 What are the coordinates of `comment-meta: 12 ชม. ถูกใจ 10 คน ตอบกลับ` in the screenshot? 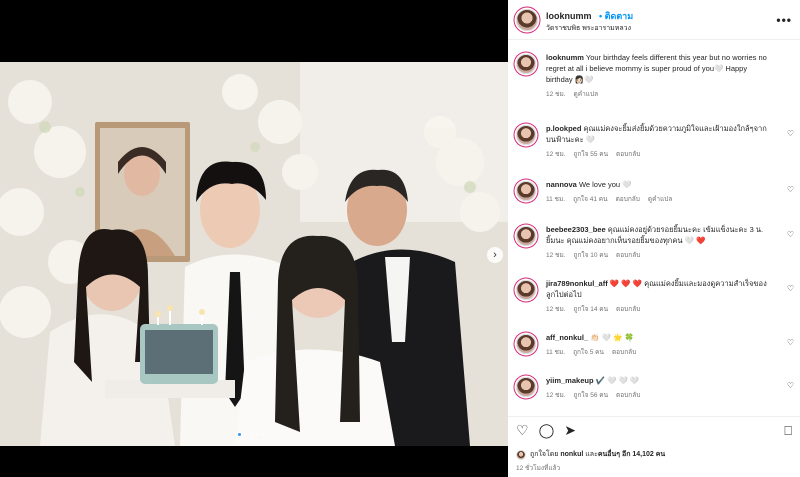 It's located at (660, 255).